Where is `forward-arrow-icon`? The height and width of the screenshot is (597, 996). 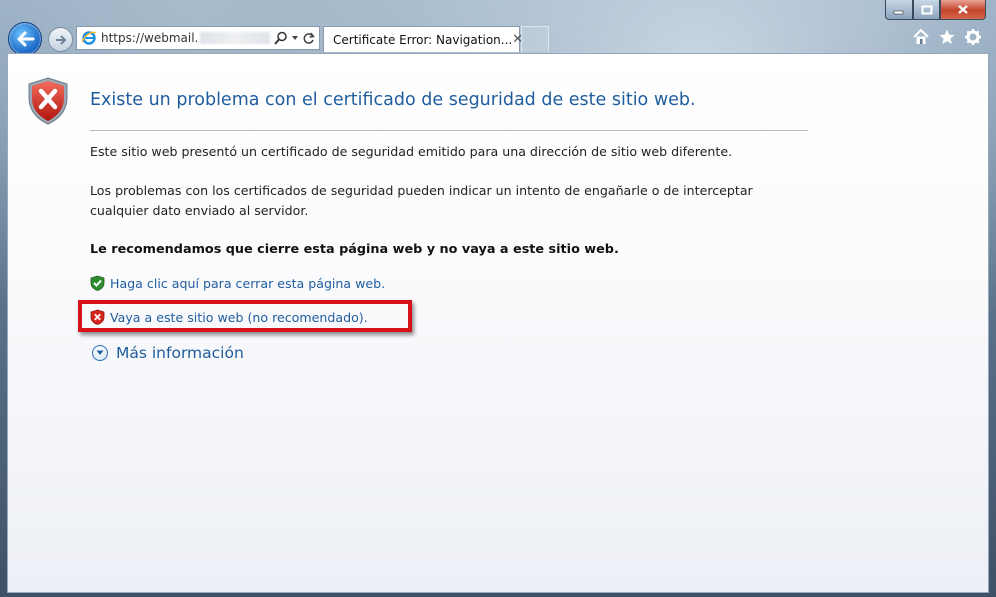
forward-arrow-icon is located at coordinates (60, 39).